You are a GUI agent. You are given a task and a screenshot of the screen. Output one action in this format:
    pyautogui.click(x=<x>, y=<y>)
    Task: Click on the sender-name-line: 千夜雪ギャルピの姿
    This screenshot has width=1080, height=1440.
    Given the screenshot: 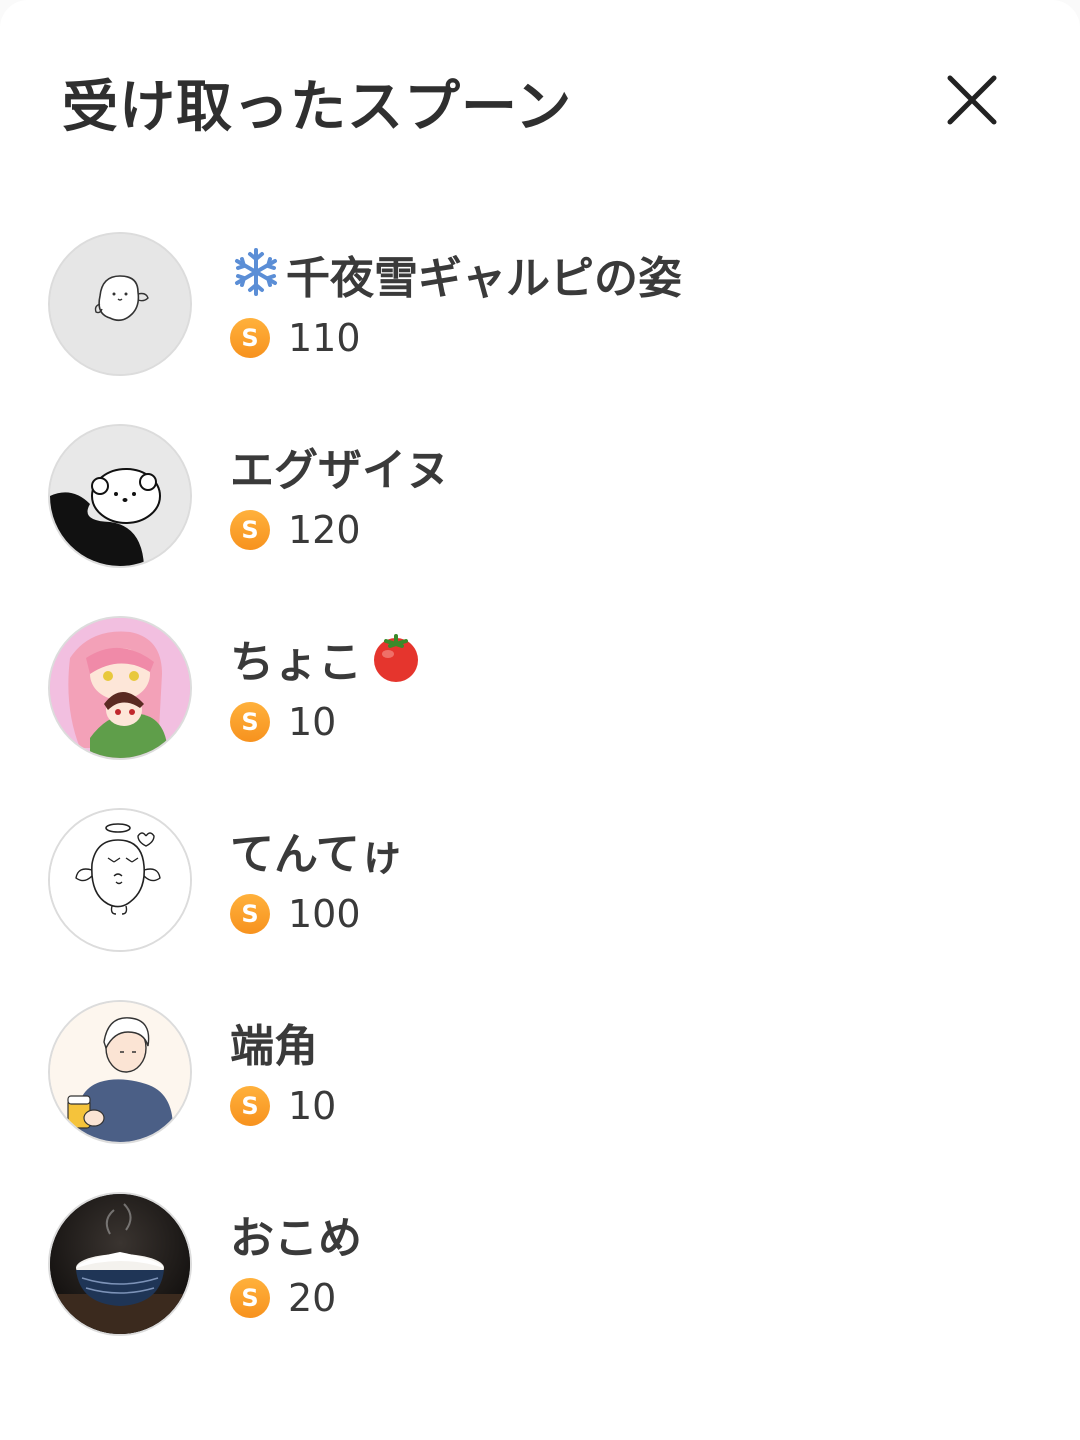 What is the action you would take?
    pyautogui.click(x=456, y=274)
    